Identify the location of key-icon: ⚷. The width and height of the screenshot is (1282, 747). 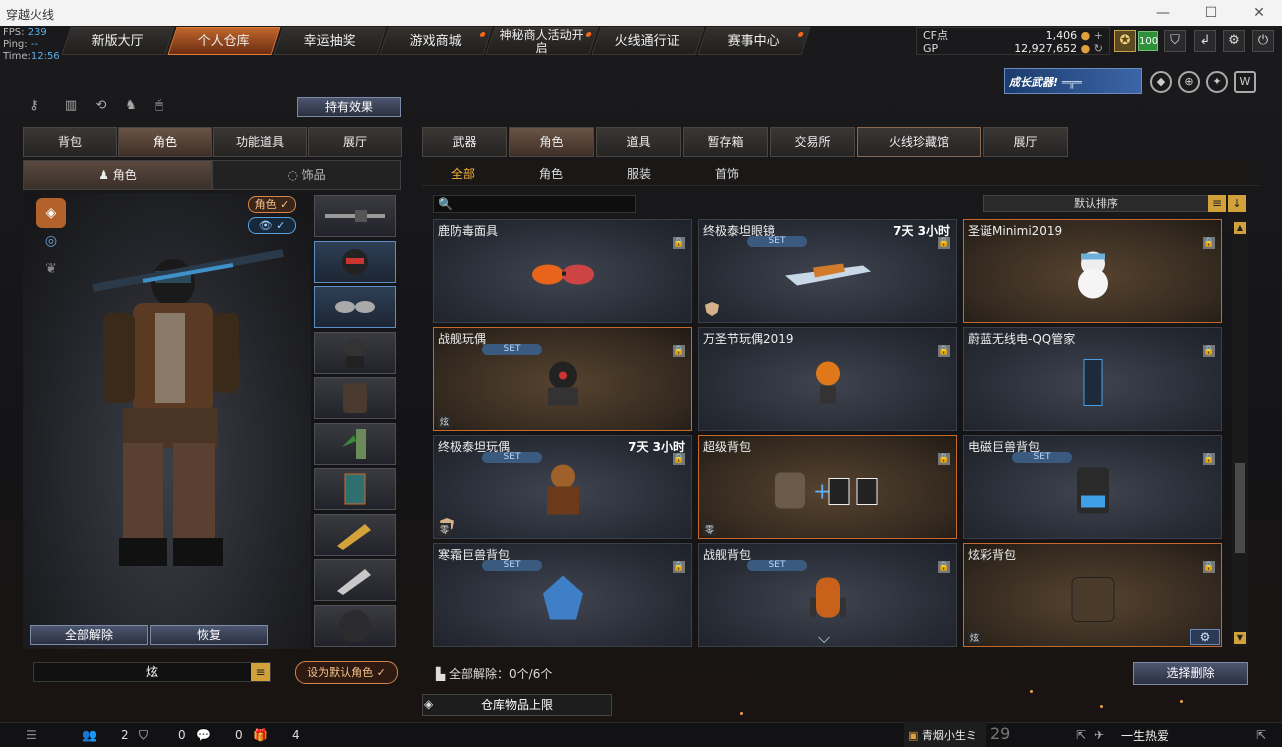
(34, 107).